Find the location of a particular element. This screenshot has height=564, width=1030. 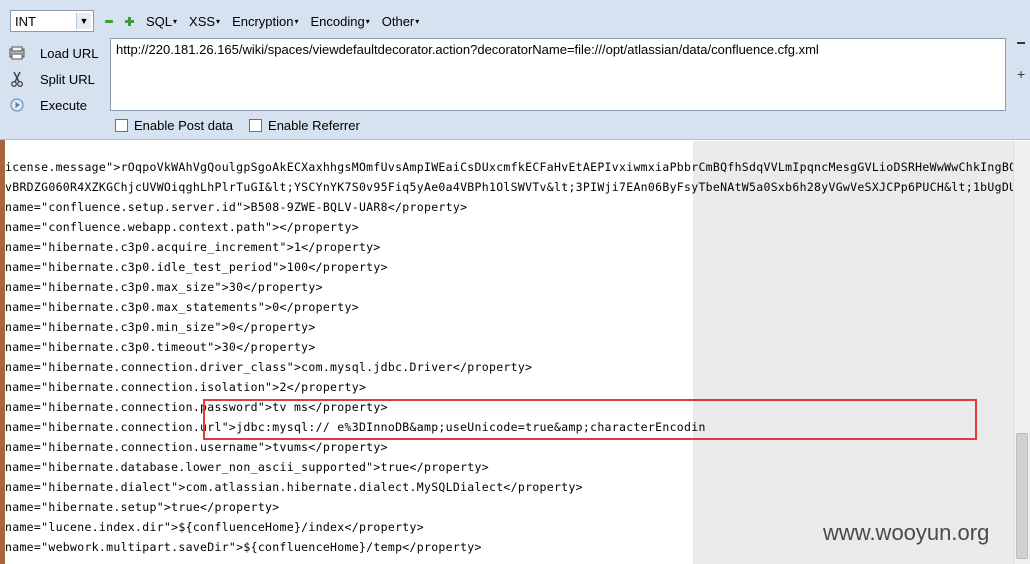

enable-referrer-checkbox: Enable Referrer is located at coordinates (304, 125).